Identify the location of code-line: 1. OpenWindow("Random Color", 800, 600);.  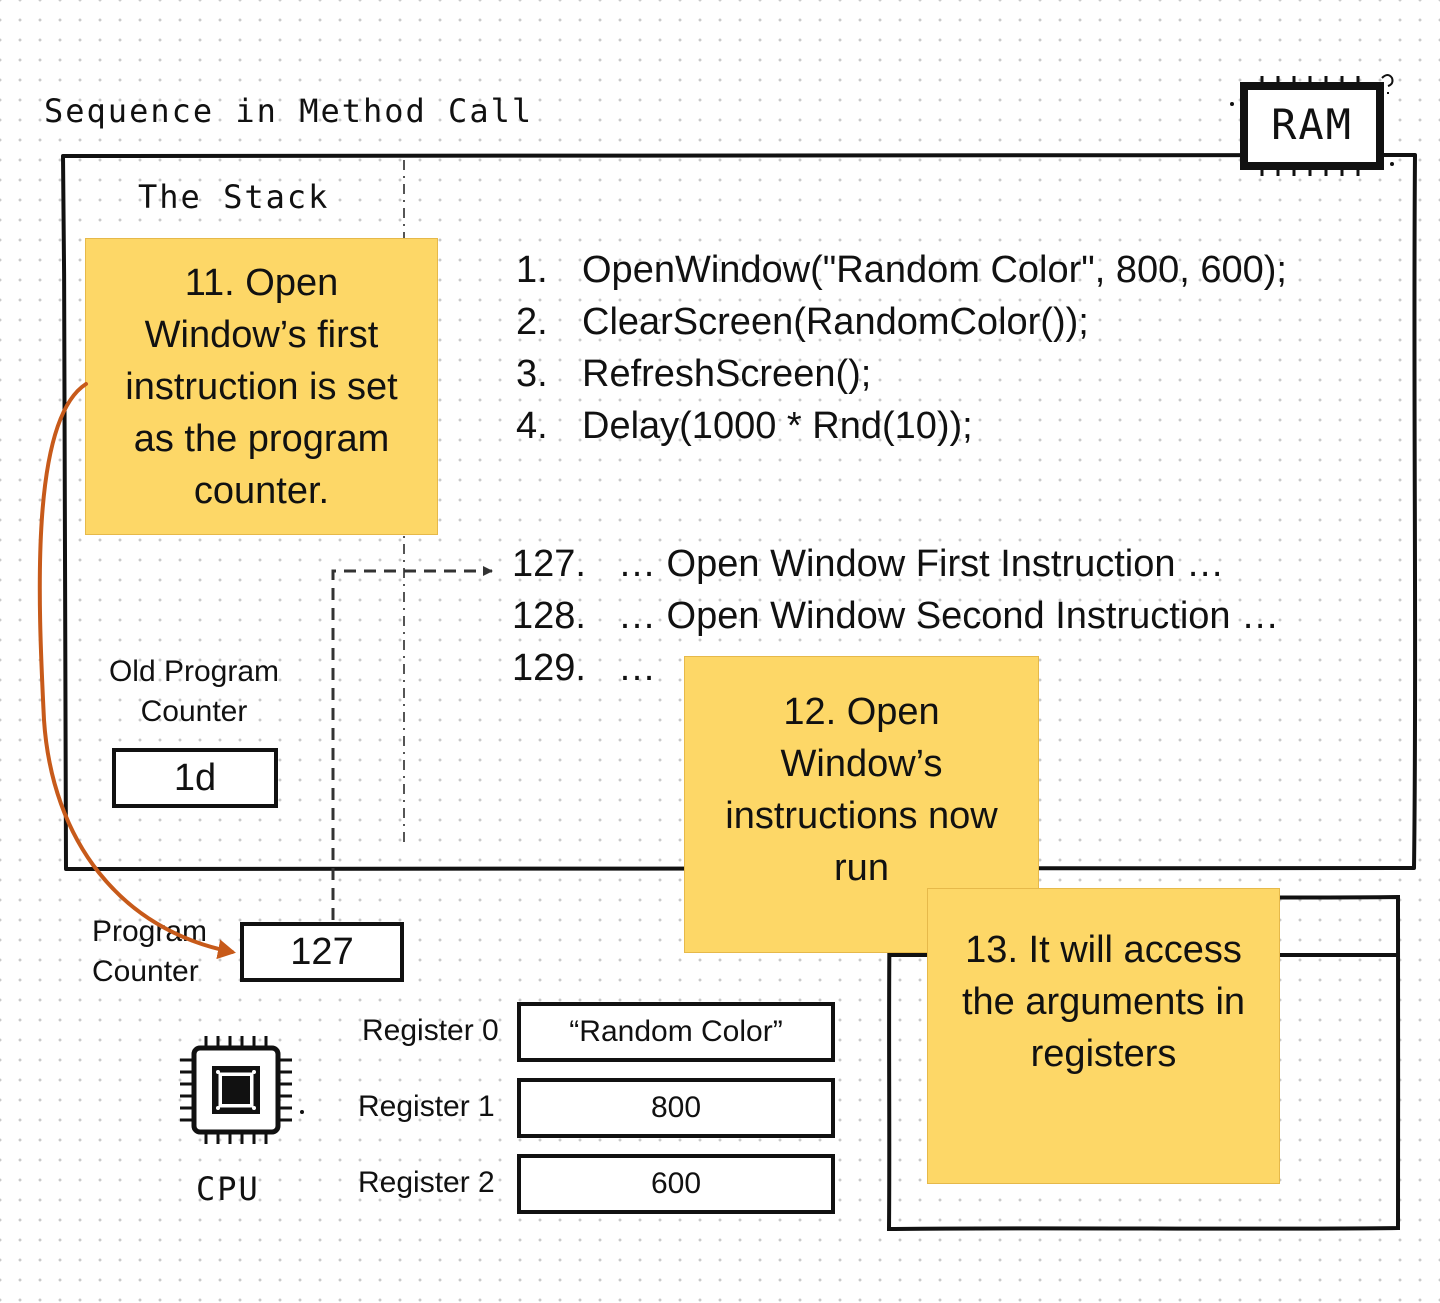
(901, 270).